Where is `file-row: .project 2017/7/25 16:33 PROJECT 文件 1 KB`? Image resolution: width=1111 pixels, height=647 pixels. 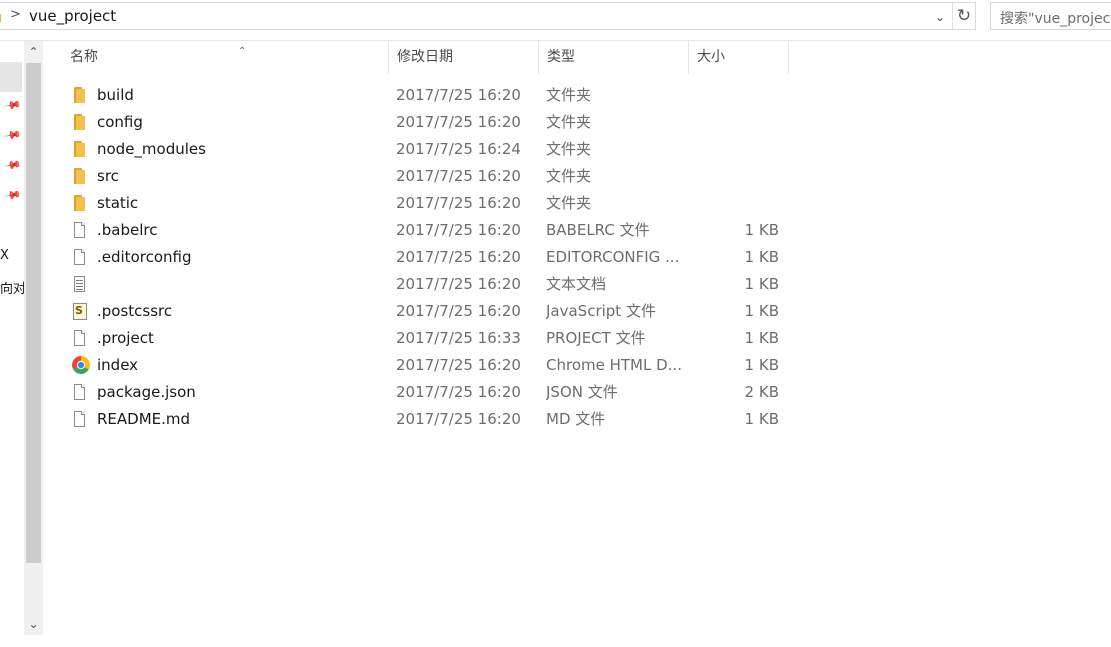 file-row: .project 2017/7/25 16:33 PROJECT 文件 1 KB is located at coordinates (424, 338).